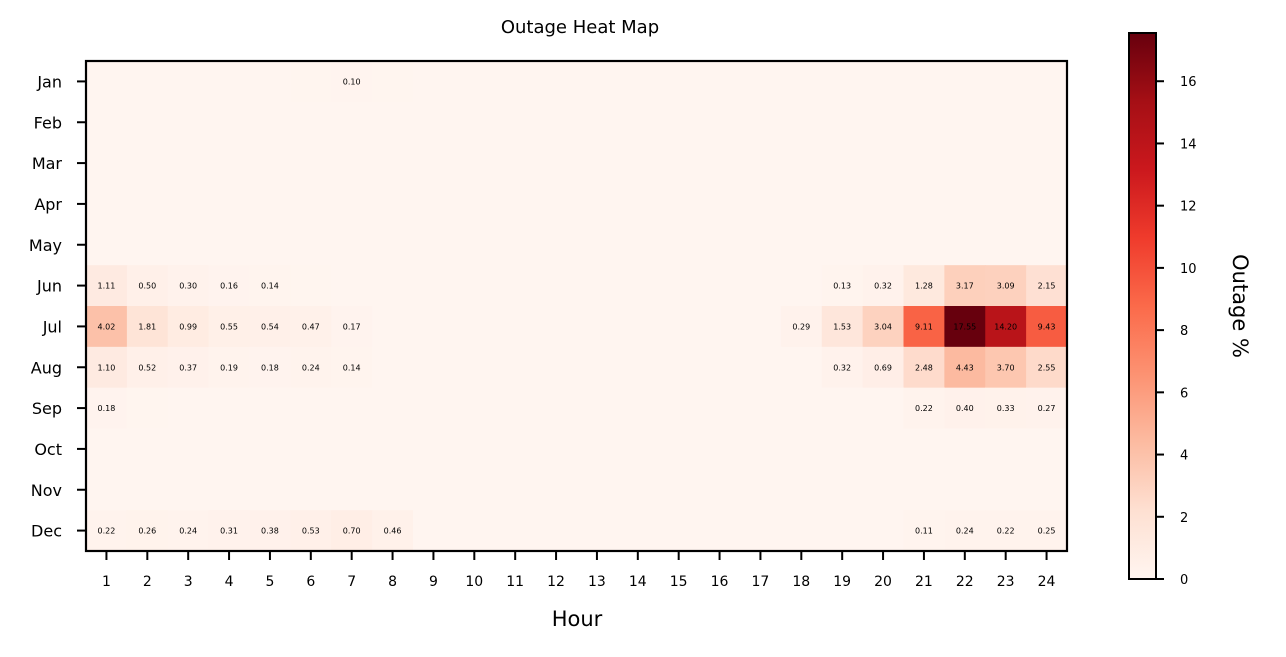  Describe the element at coordinates (1006, 367) in the screenshot. I see `cell-value-label: 3.70` at that location.